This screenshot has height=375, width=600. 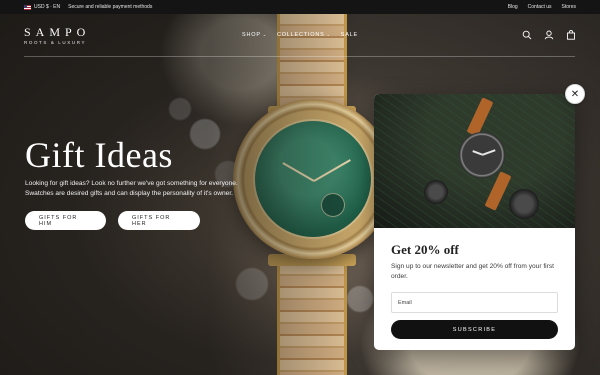 I want to click on popup-watch-image, so click(x=474, y=161).